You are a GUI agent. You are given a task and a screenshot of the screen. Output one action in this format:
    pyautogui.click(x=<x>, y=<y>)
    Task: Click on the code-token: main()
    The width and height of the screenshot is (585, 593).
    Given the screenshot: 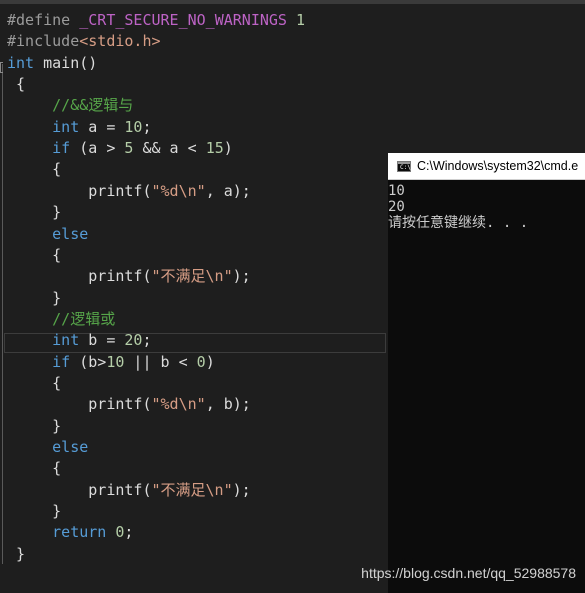 What is the action you would take?
    pyautogui.click(x=66, y=62)
    